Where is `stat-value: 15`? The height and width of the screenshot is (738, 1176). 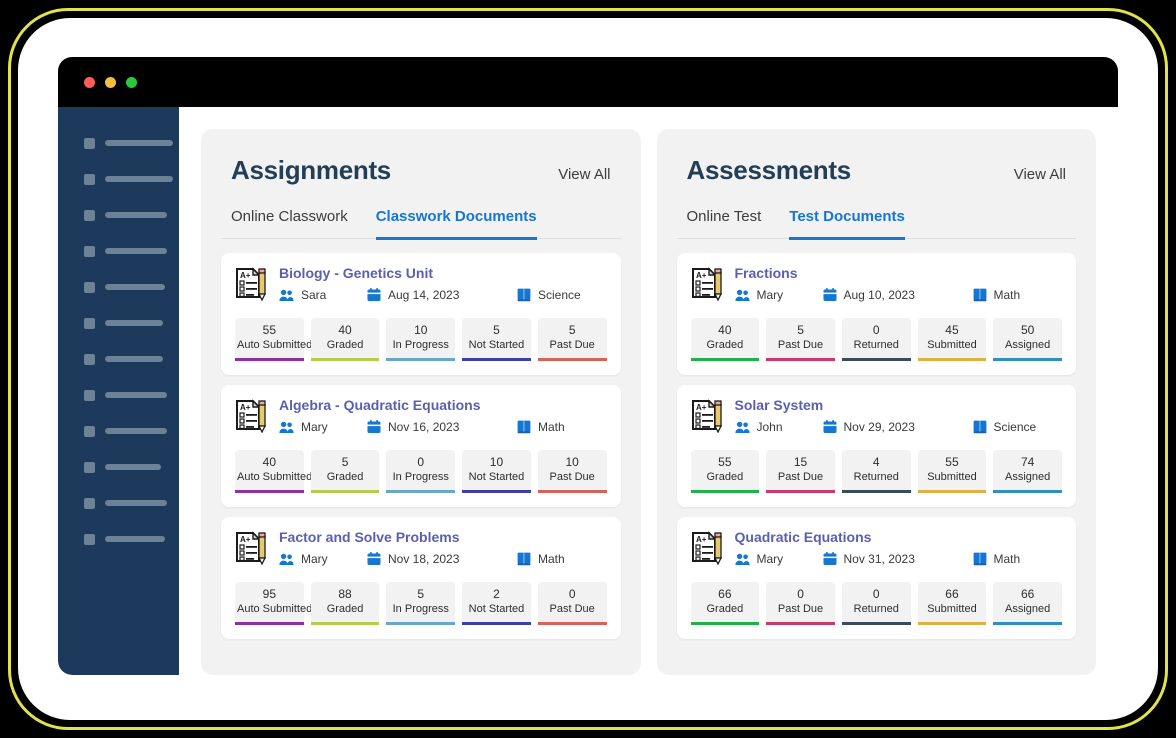 stat-value: 15 is located at coordinates (800, 462).